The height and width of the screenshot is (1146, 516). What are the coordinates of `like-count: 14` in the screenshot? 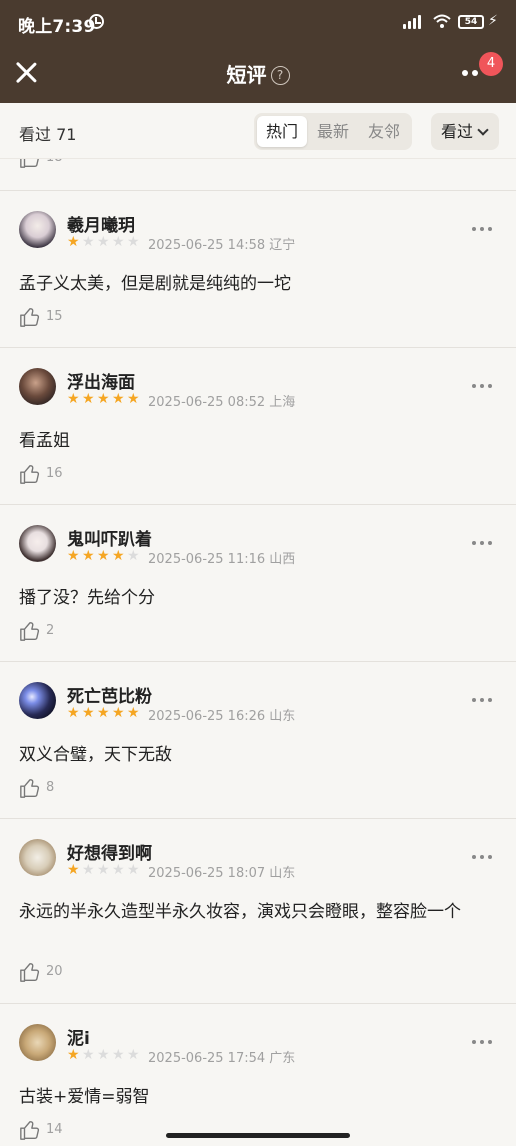 It's located at (54, 1129).